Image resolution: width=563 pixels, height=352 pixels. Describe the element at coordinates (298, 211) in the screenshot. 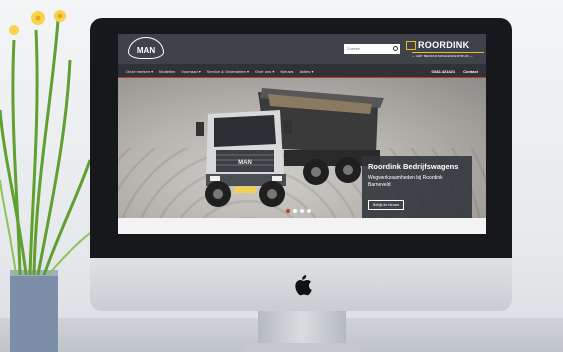

I see `carousel-dots` at that location.